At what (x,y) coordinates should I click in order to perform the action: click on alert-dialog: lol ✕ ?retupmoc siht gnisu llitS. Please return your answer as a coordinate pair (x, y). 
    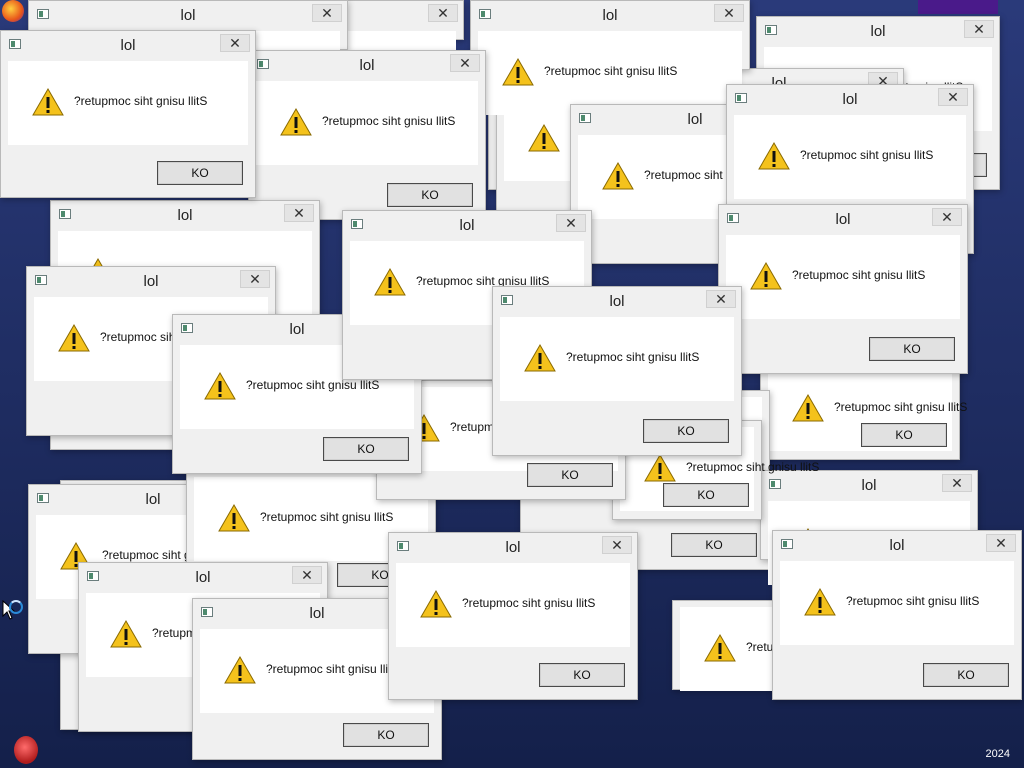
    Looking at the image, I should click on (610, 57).